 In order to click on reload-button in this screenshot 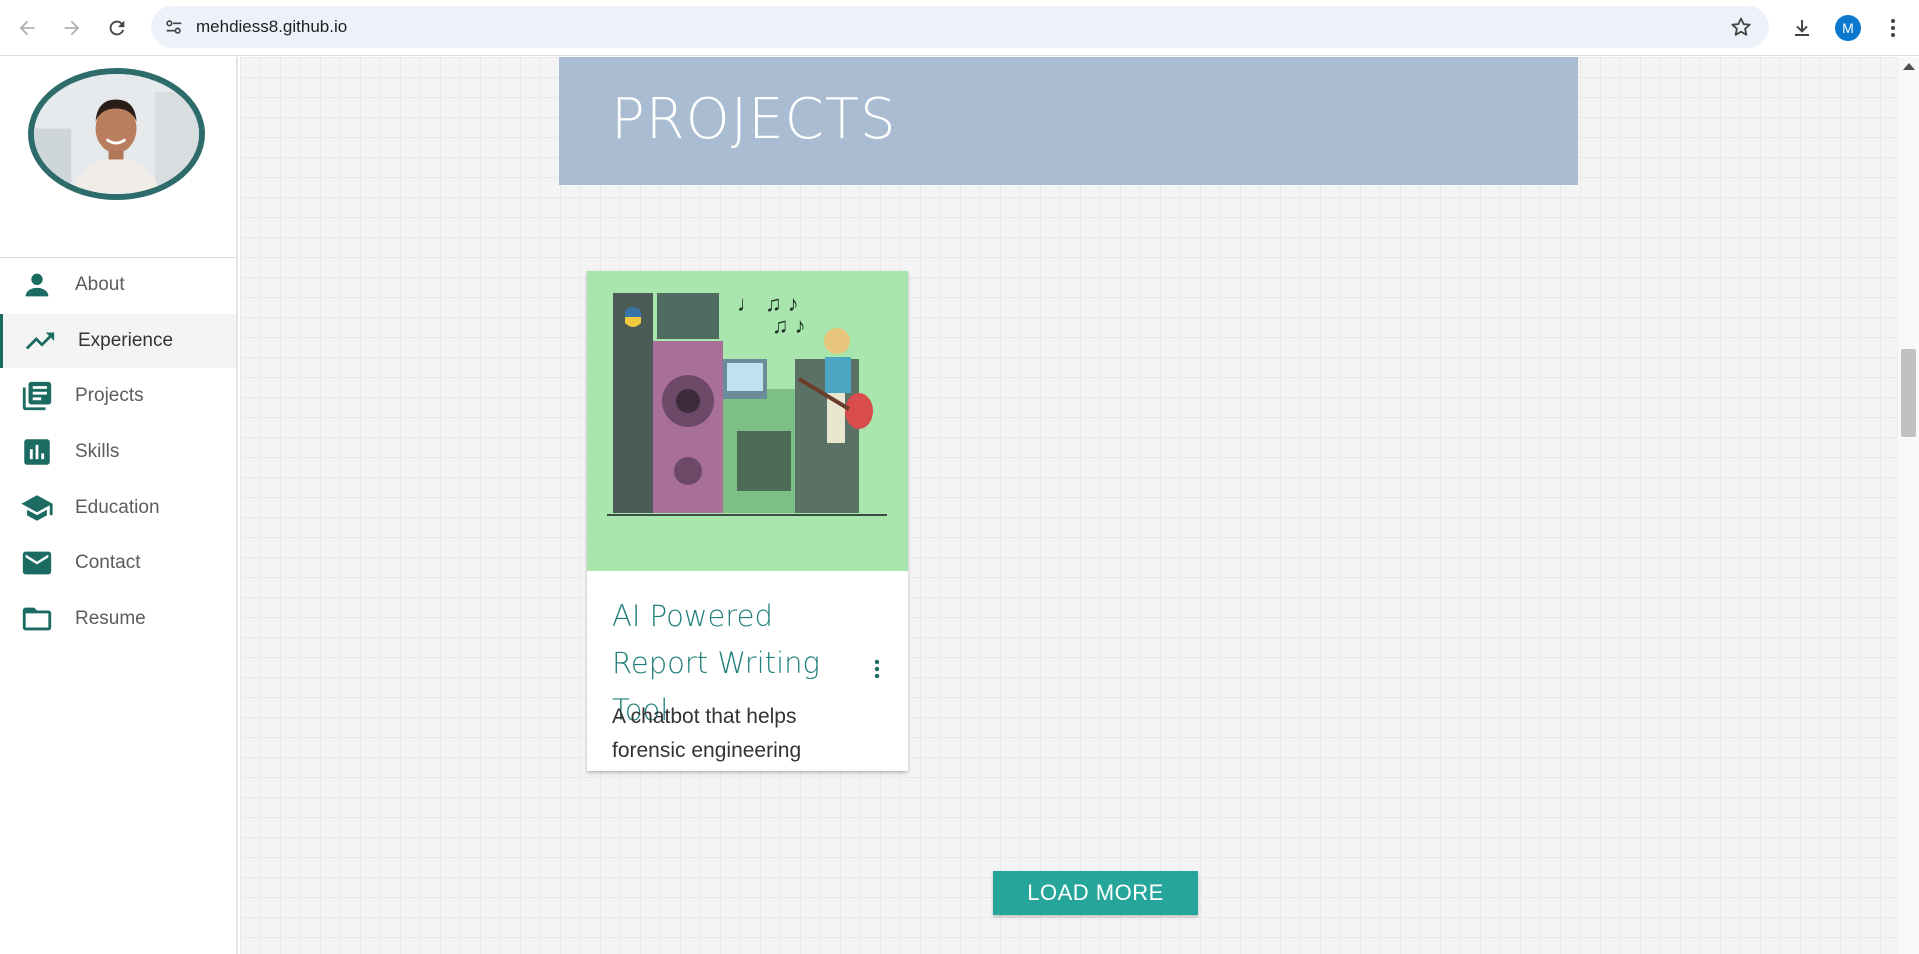, I will do `click(117, 28)`.